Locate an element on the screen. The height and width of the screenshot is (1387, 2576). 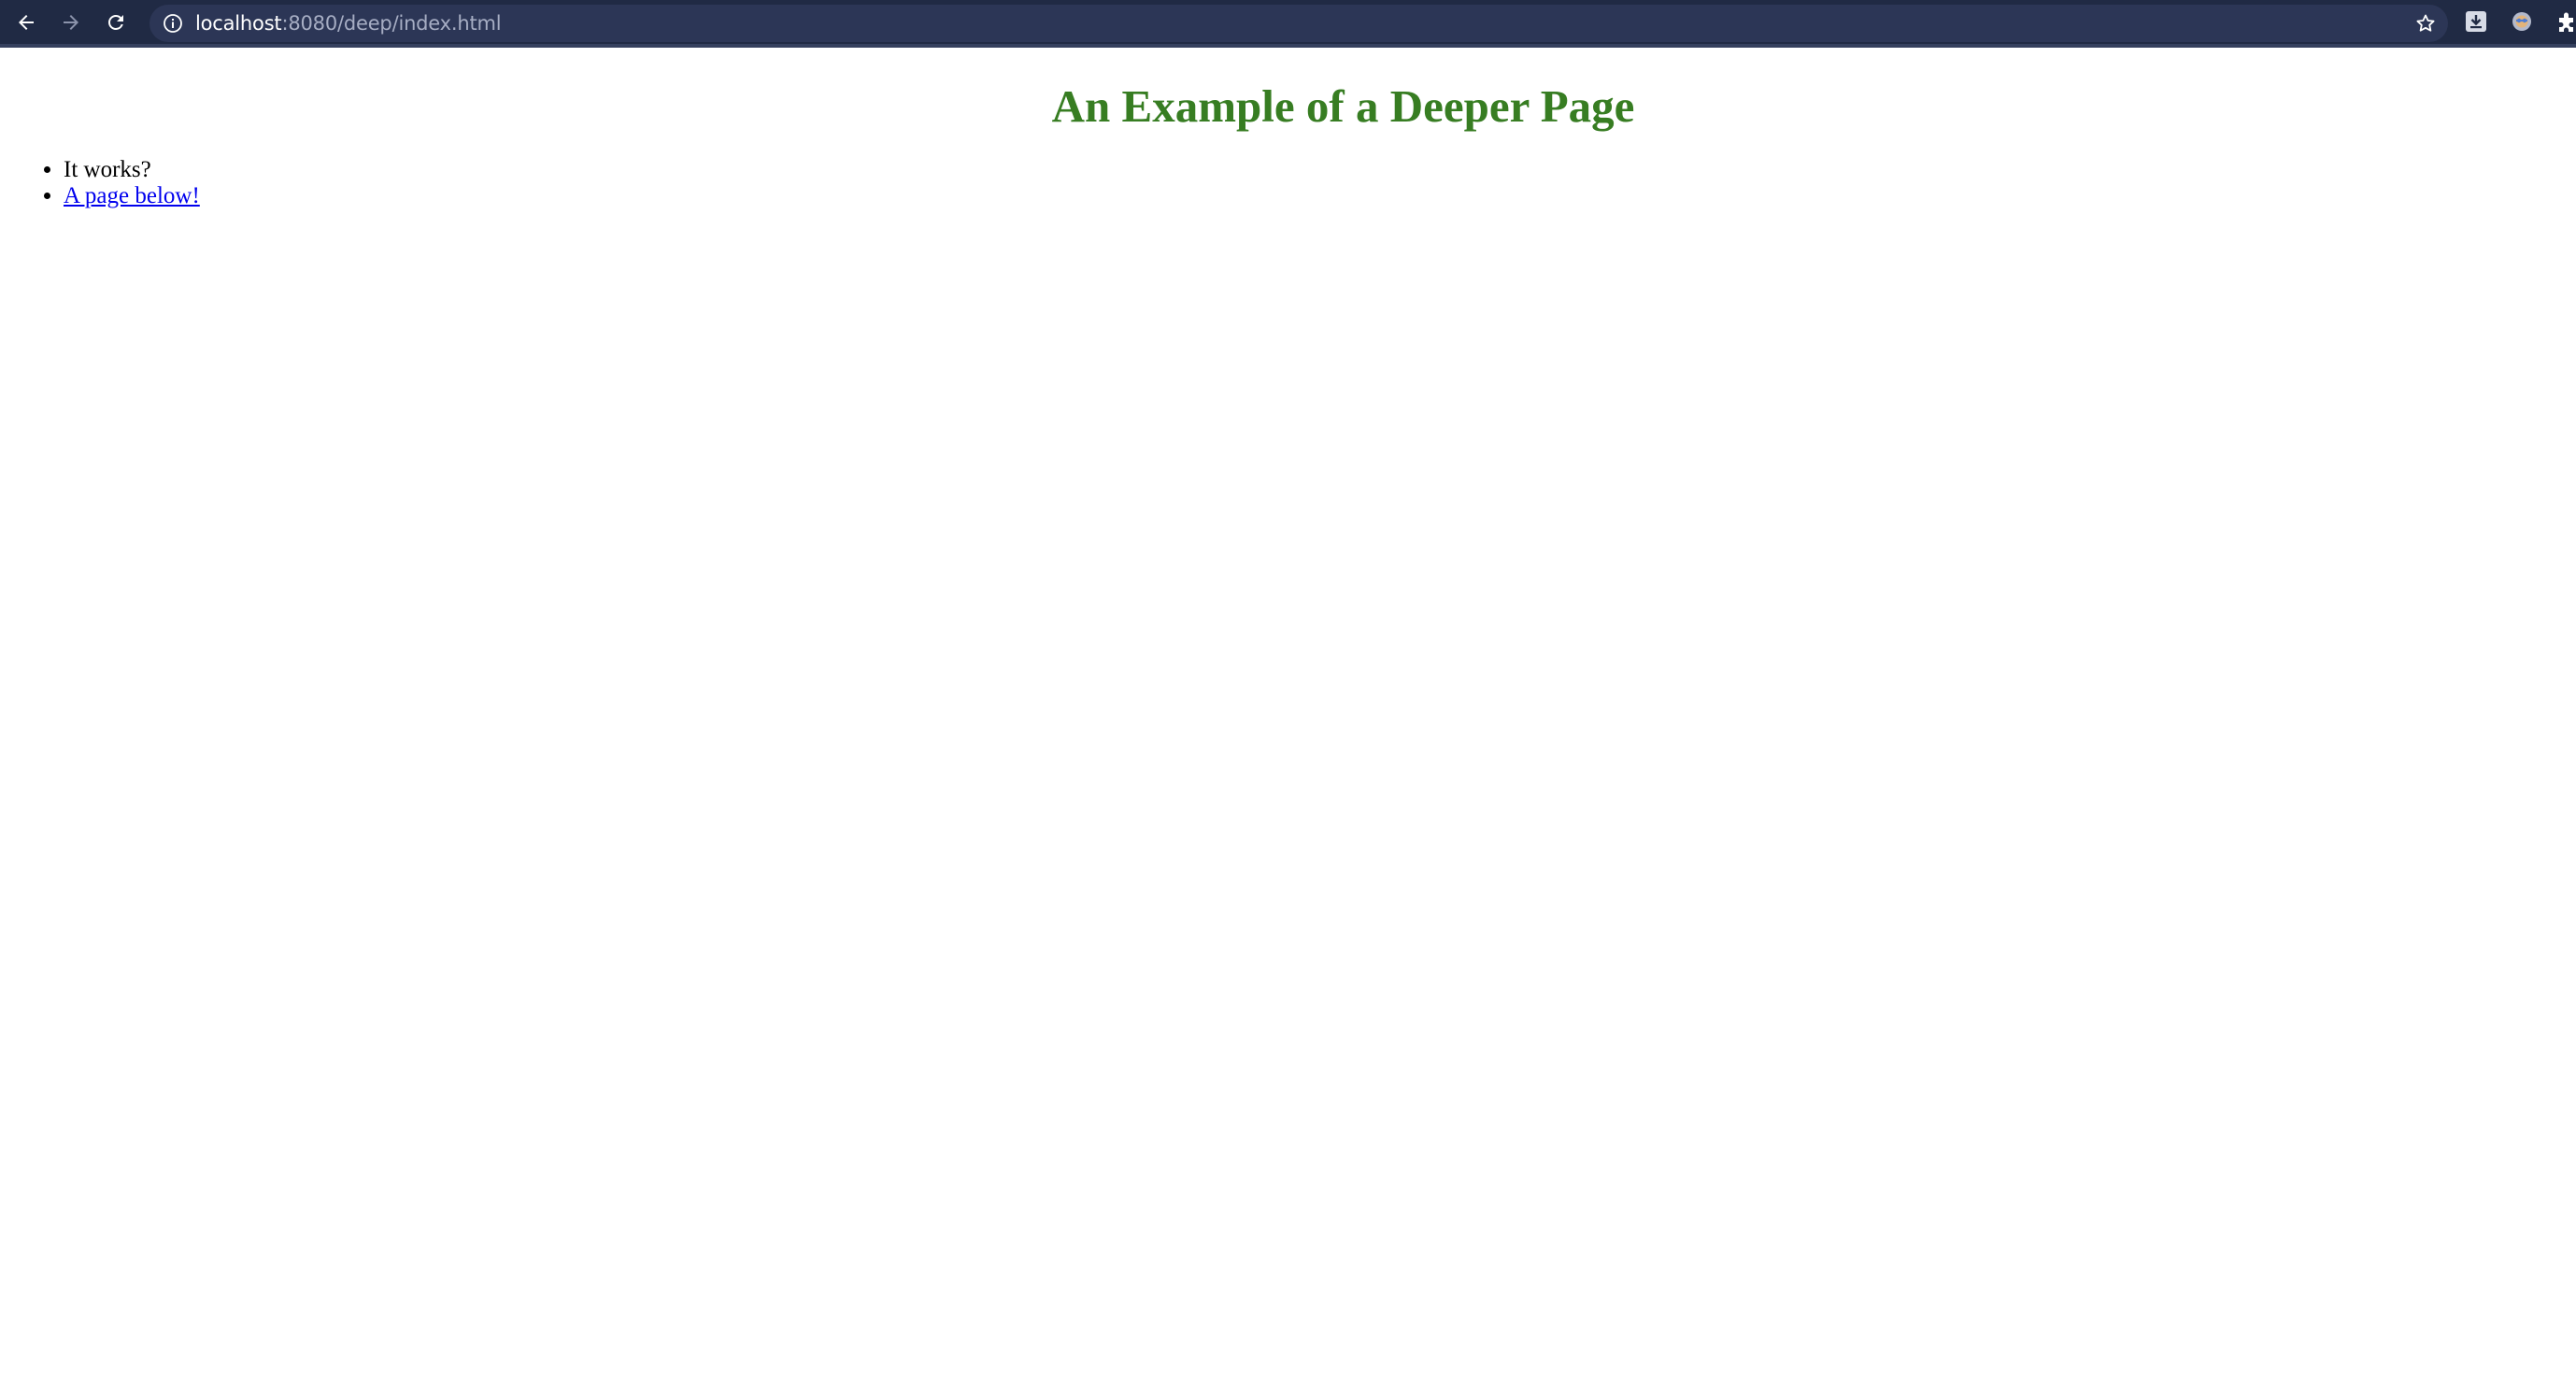
forward-arrow-icon is located at coordinates (71, 22).